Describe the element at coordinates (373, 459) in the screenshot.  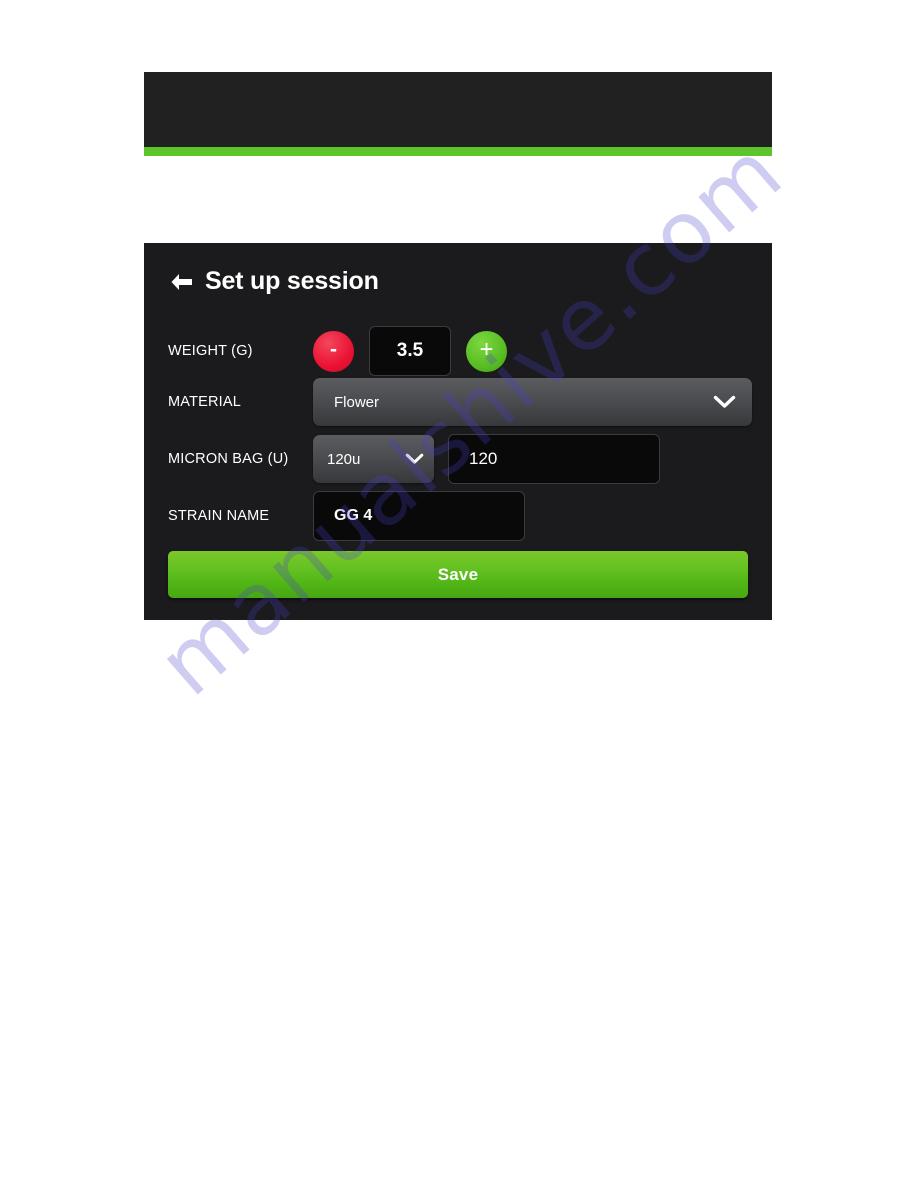
I see `micron-bag-dropdown: 120u` at that location.